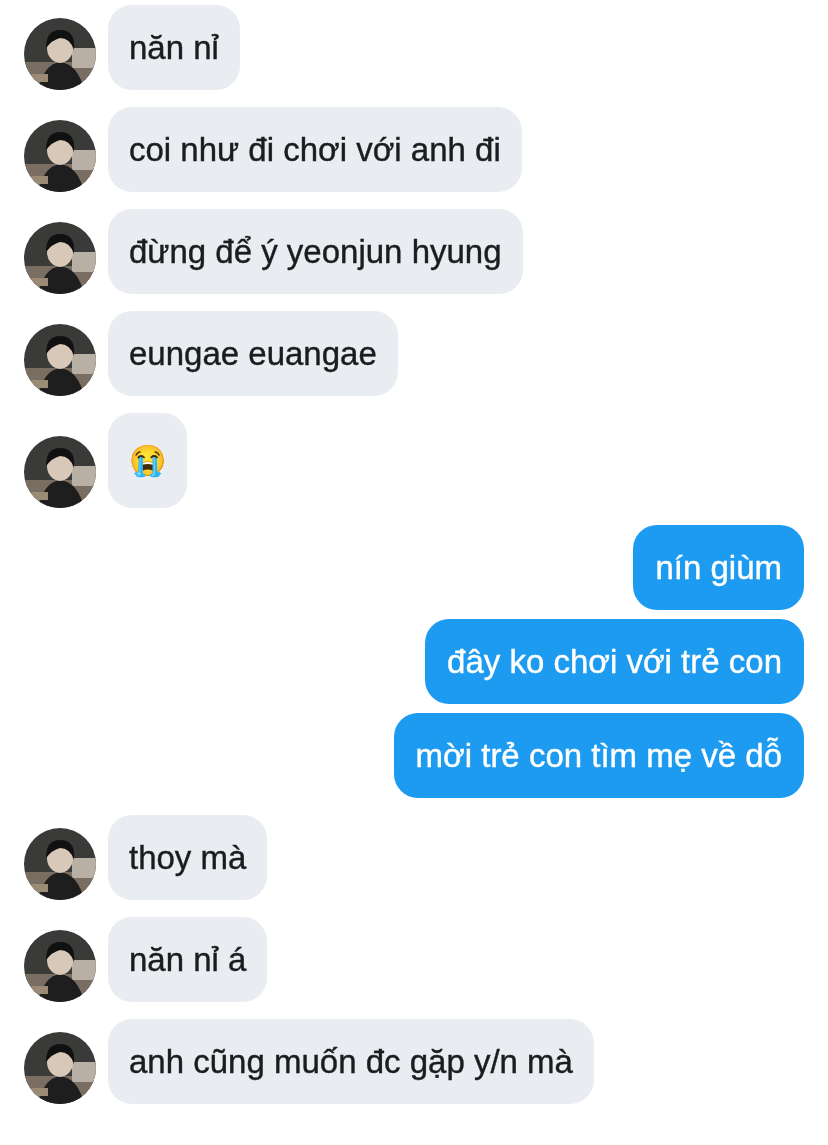  I want to click on message-bubble: 😭, so click(147, 460).